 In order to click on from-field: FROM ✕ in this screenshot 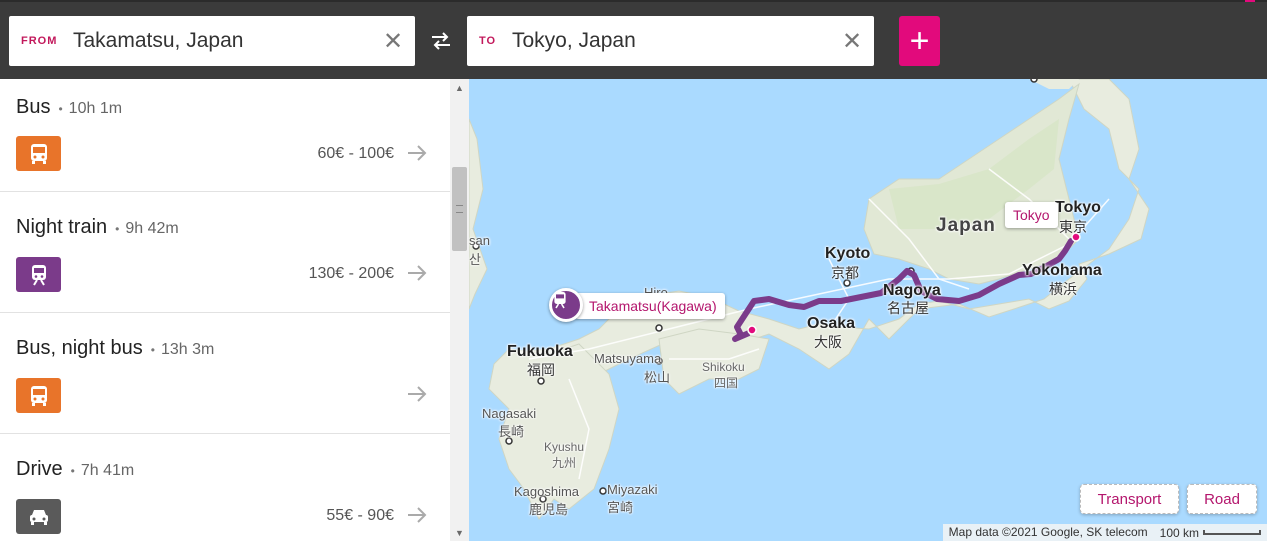, I will do `click(212, 41)`.